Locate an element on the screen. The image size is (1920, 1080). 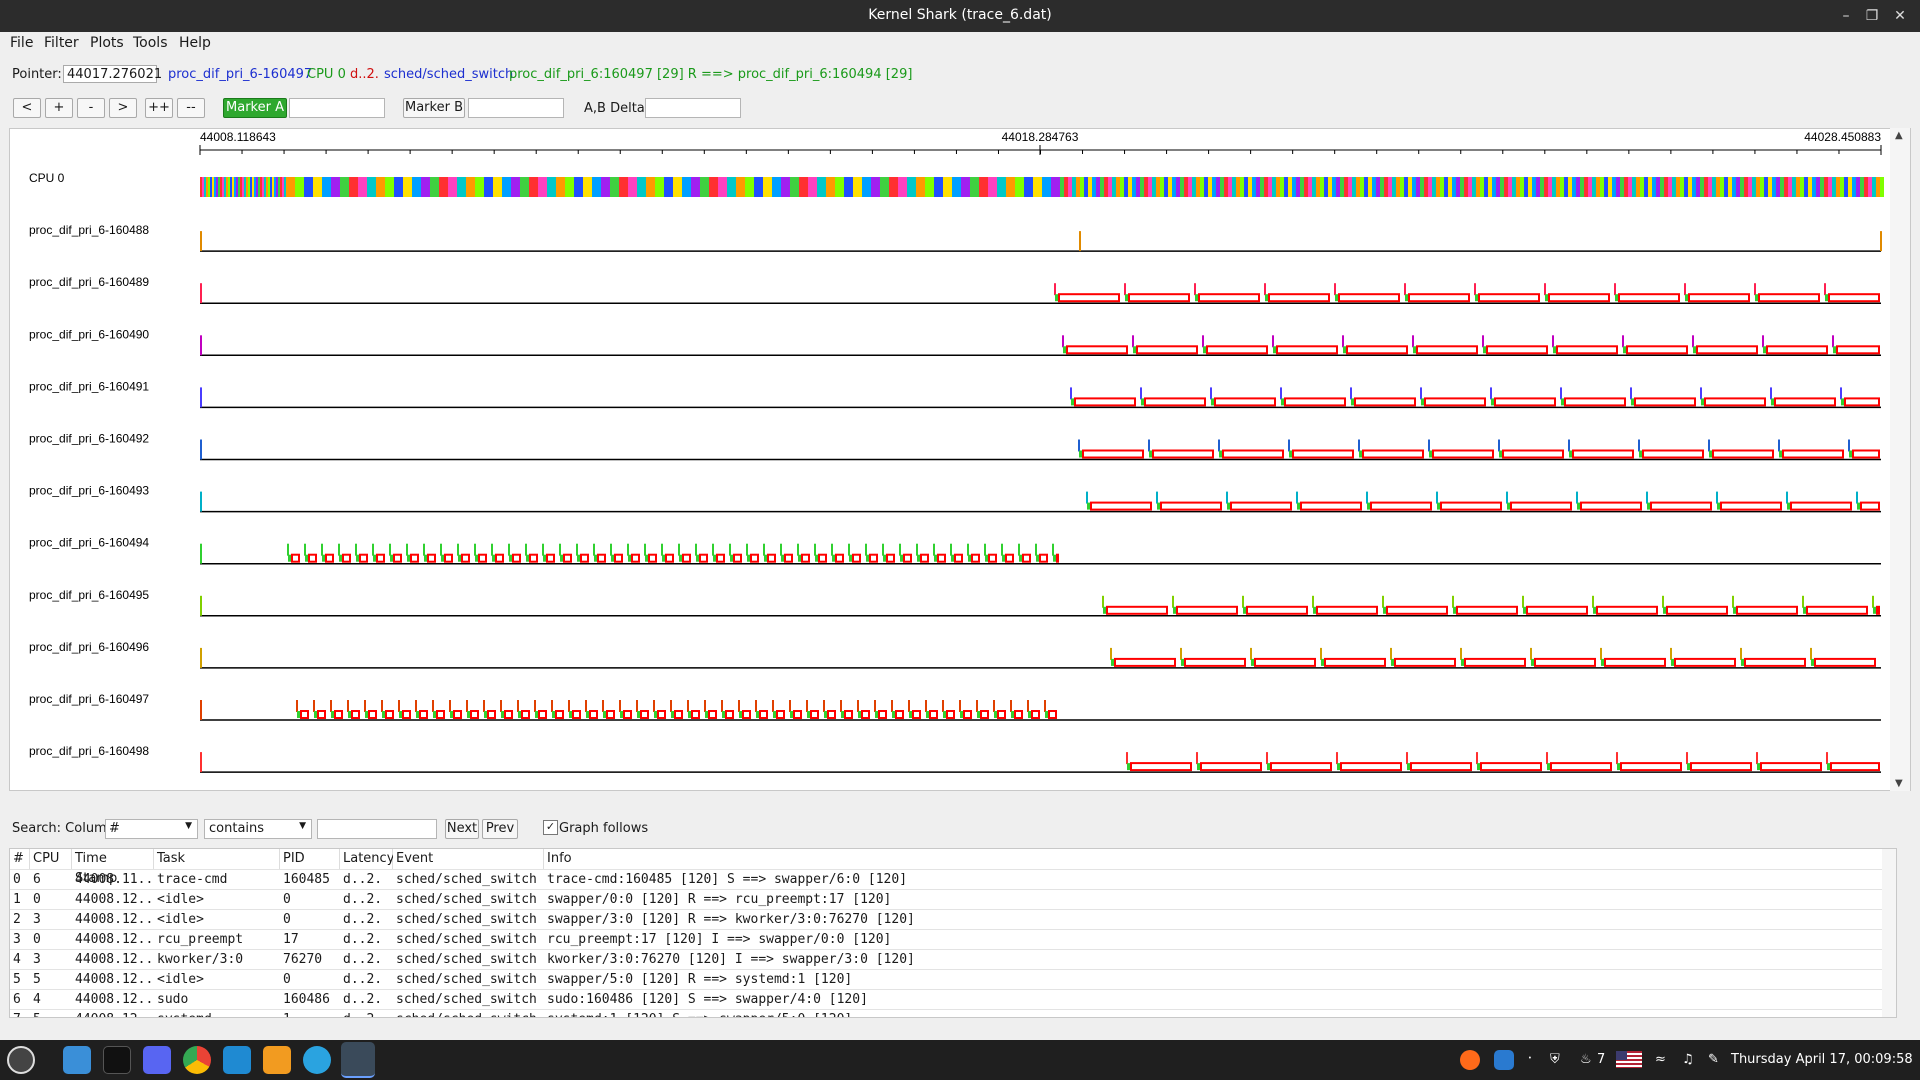
zoom-in-button: + is located at coordinates (59, 108).